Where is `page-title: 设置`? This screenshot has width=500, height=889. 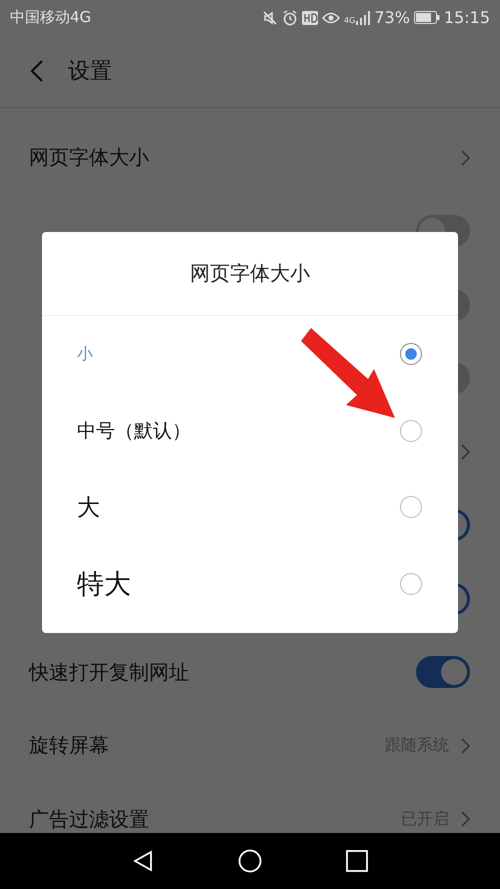
page-title: 设置 is located at coordinates (90, 72).